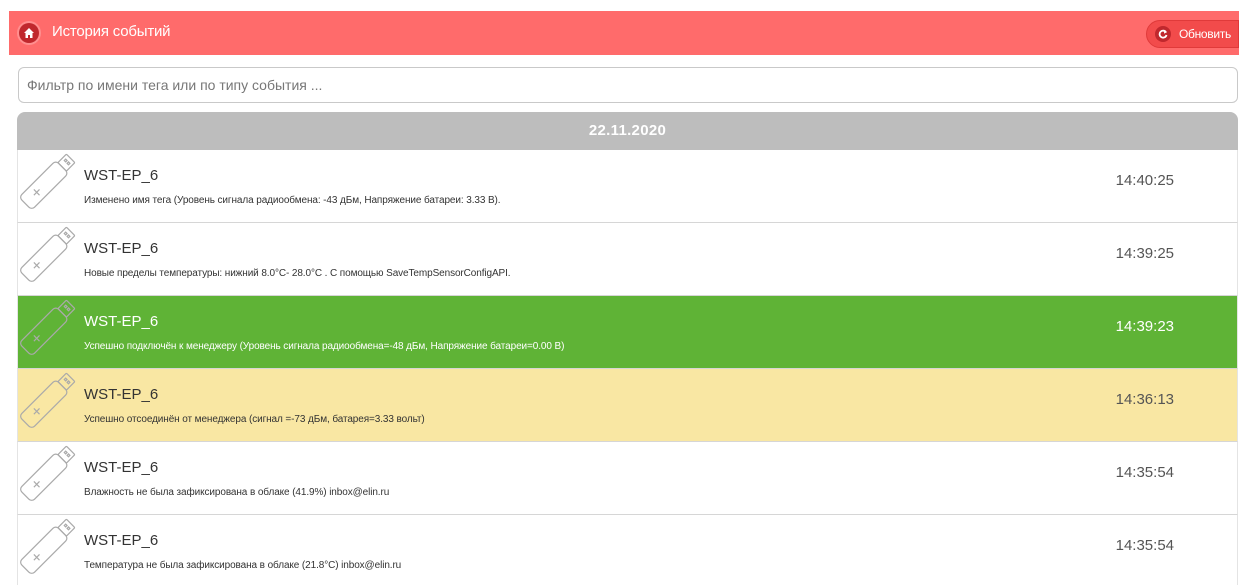 This screenshot has width=1239, height=585. I want to click on refresh-icon, so click(1163, 34).